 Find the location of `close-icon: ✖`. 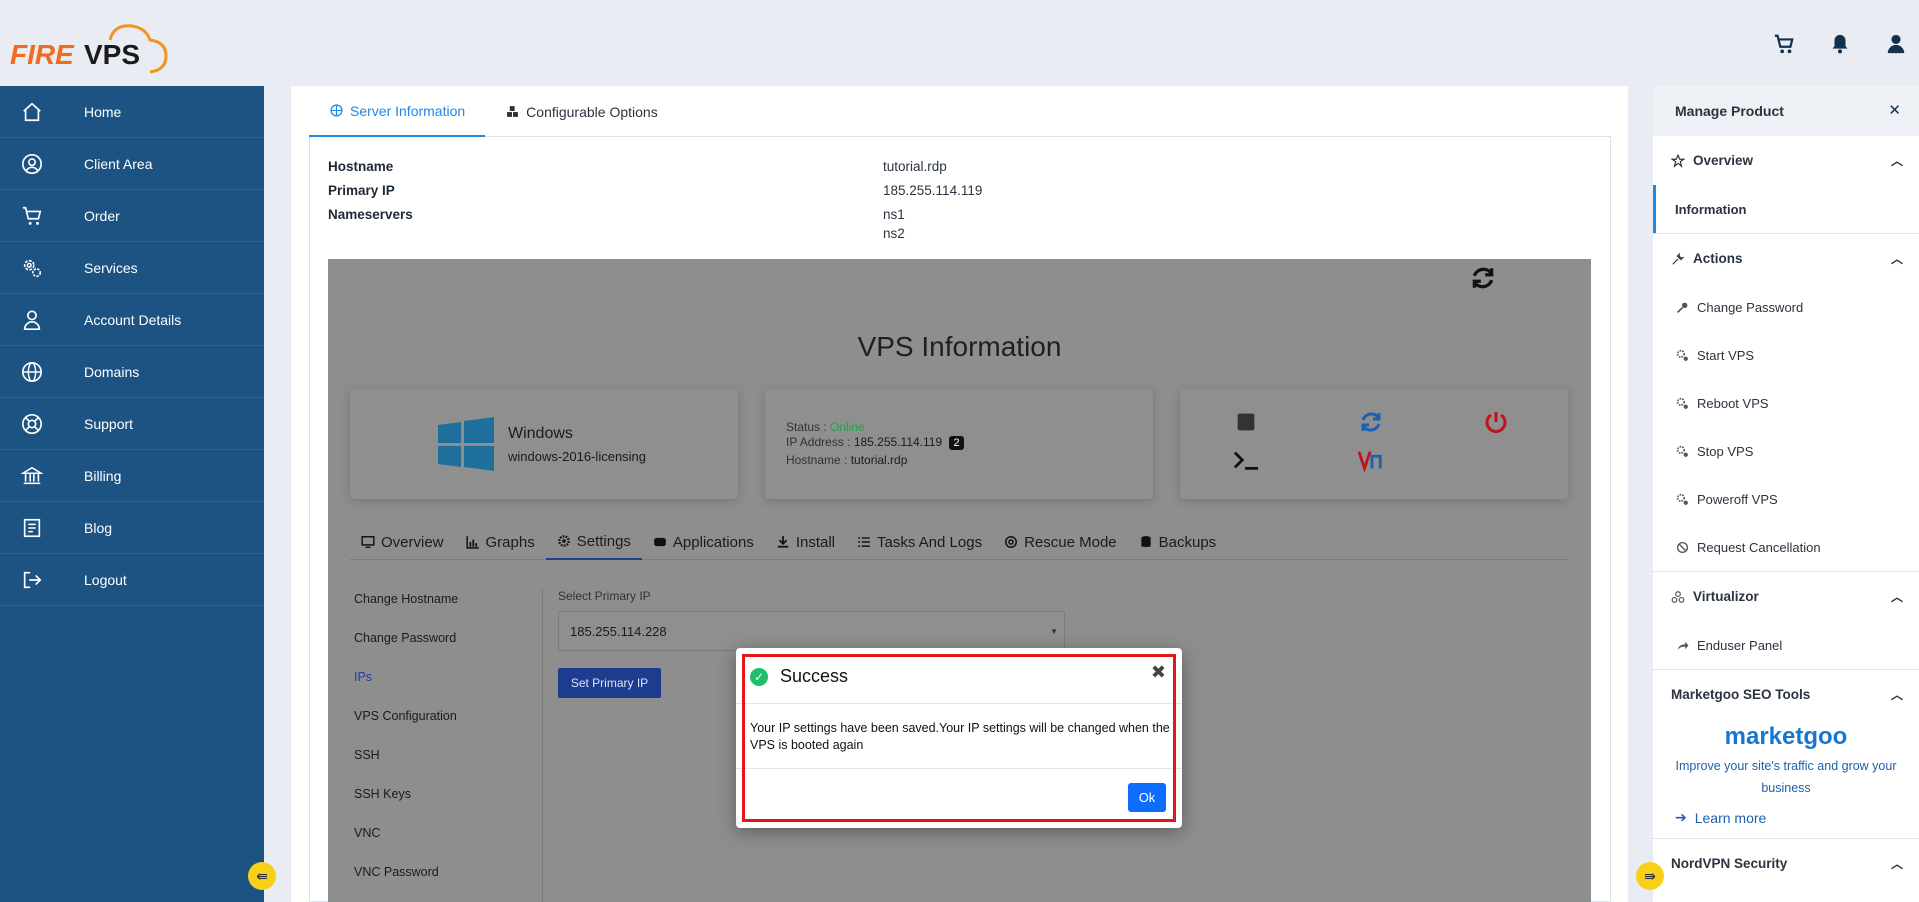

close-icon: ✖ is located at coordinates (1158, 672).